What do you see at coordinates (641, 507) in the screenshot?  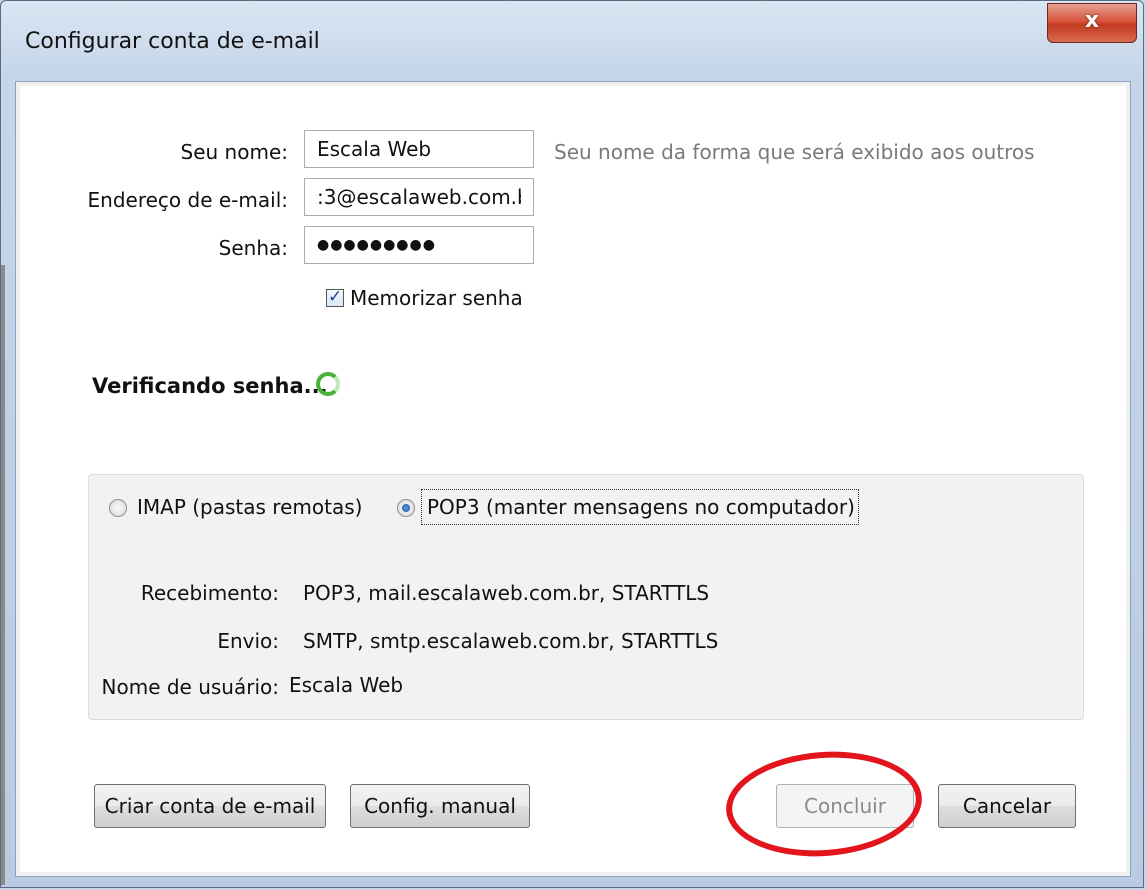 I see `pop3-label: POP3 (manter mensagens no computador)` at bounding box center [641, 507].